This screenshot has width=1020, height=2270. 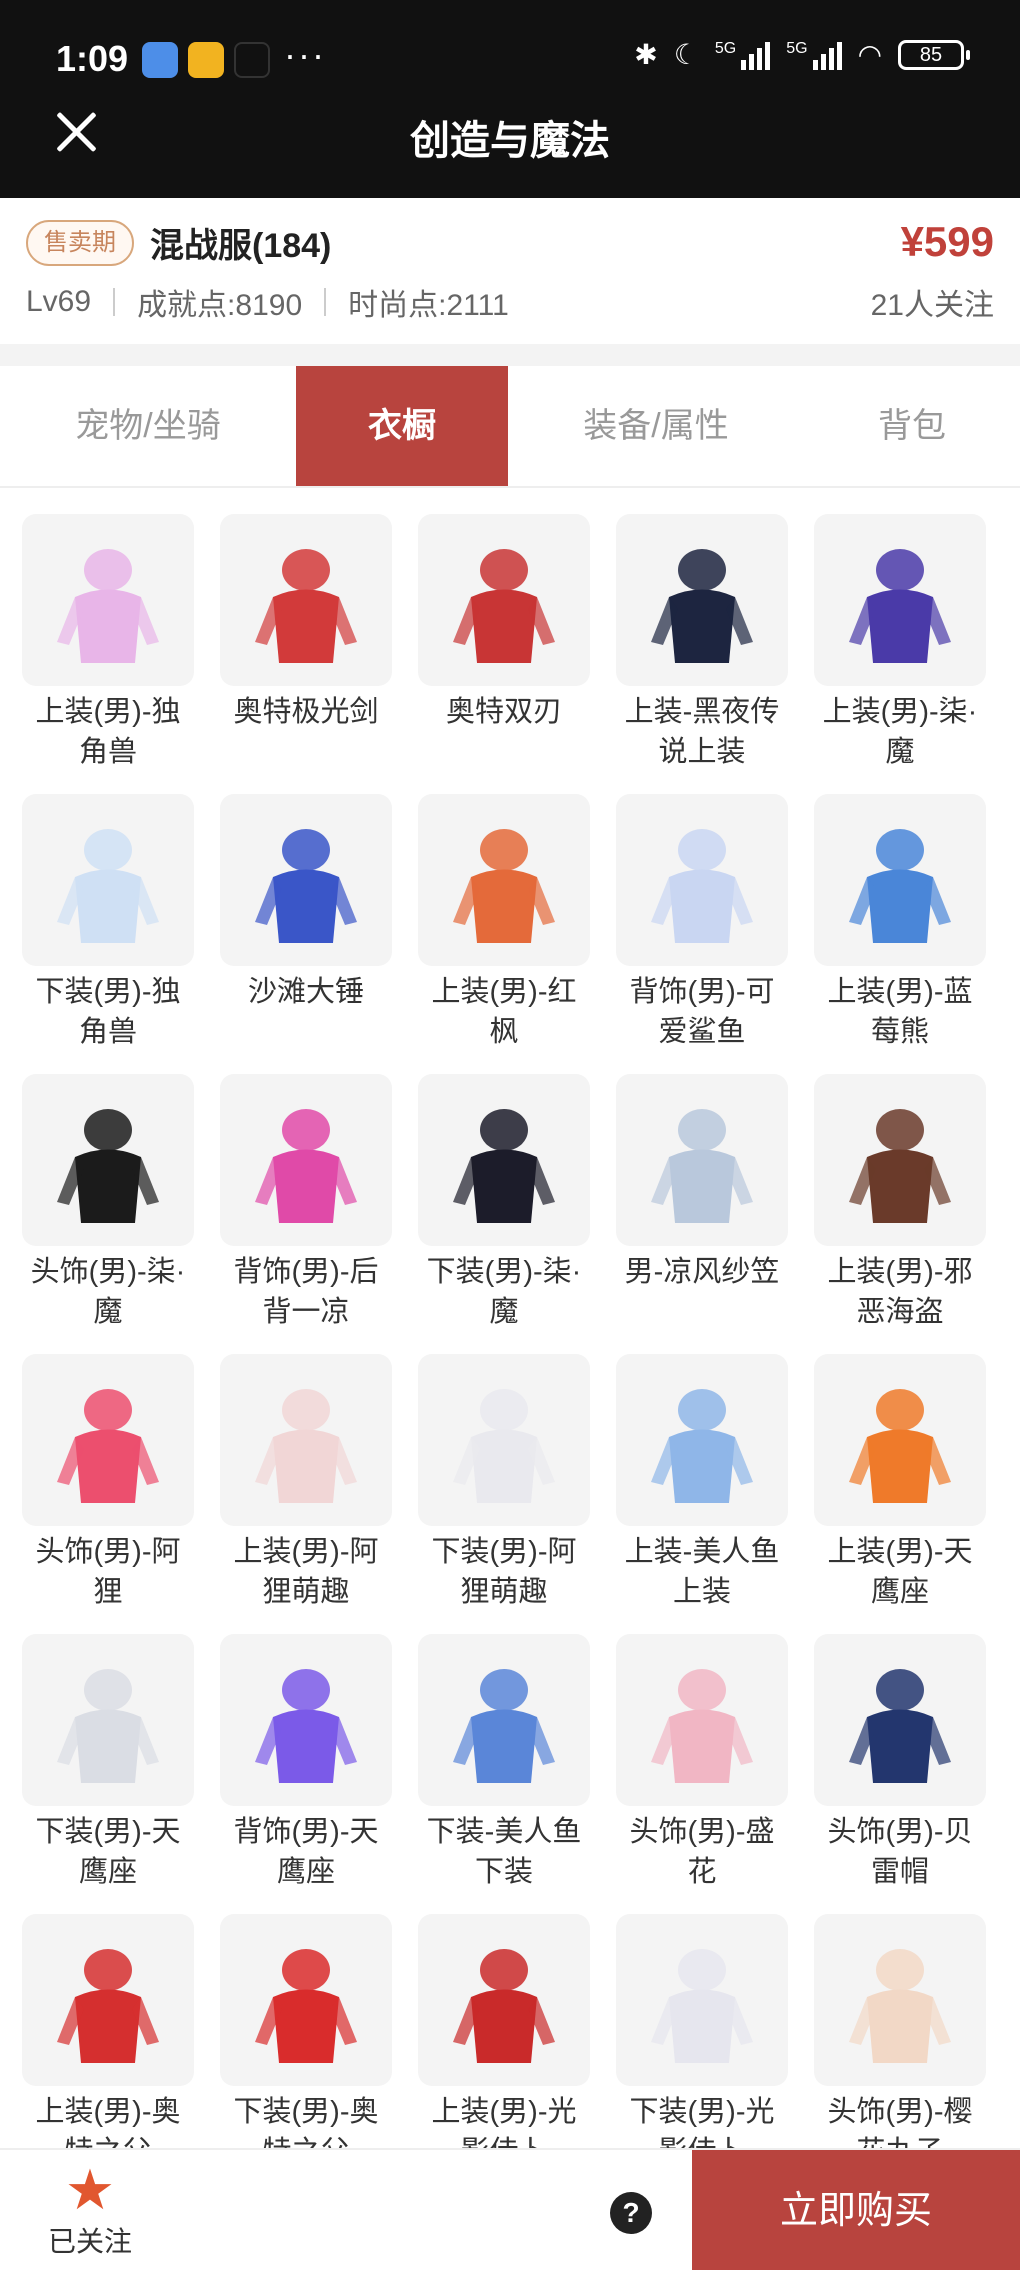 I want to click on wardrobe-item: 头饰(男)-樱花丸子, so click(x=900, y=2048).